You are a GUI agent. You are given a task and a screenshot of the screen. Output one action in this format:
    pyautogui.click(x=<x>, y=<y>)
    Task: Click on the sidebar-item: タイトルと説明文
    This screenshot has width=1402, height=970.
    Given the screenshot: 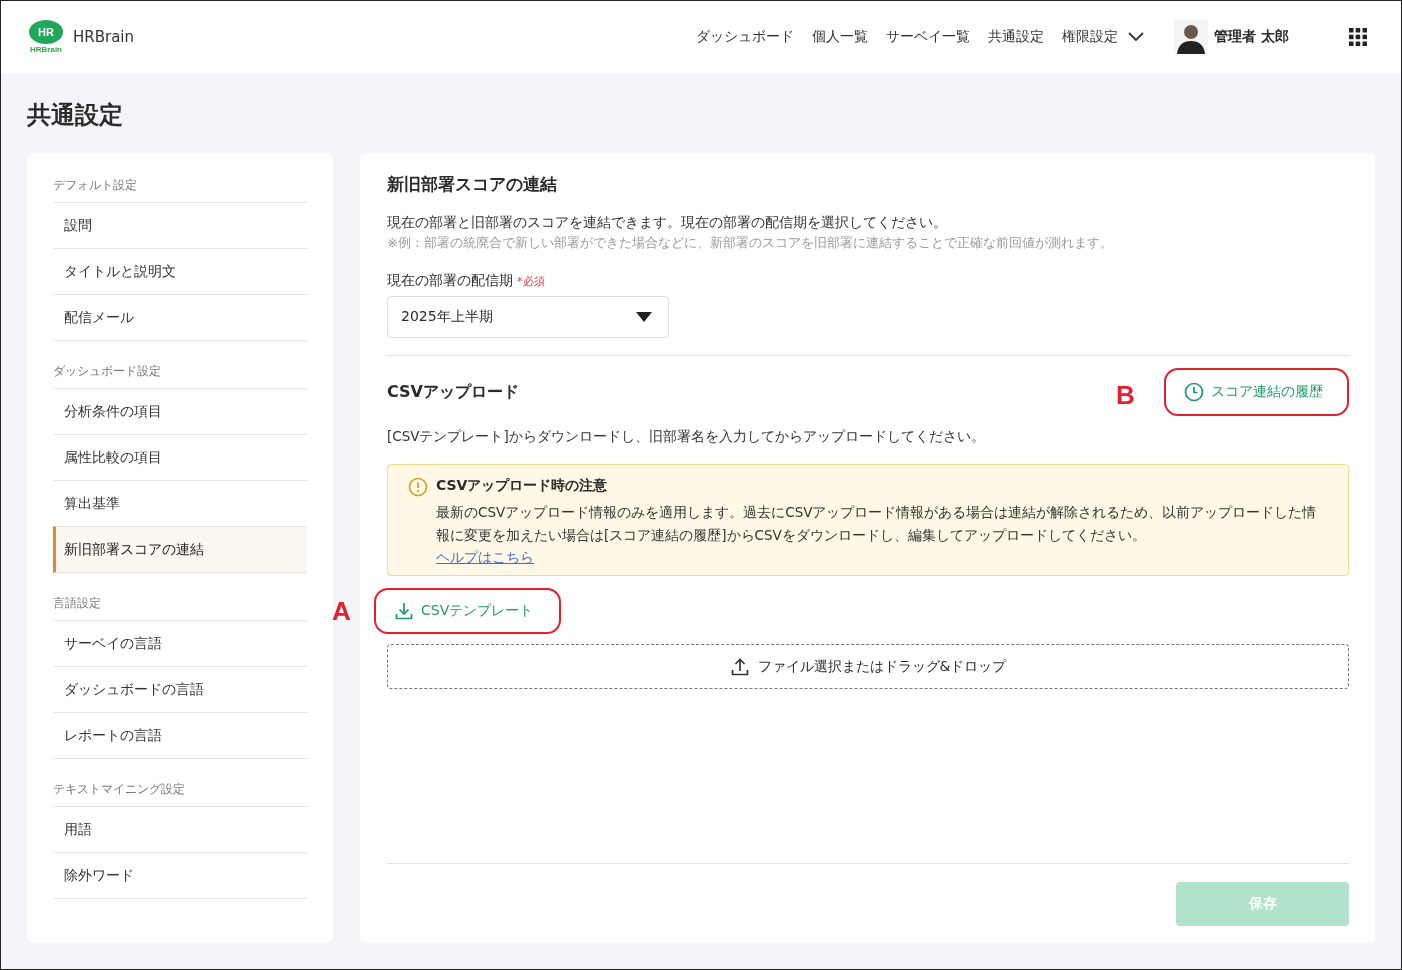 What is the action you would take?
    pyautogui.click(x=180, y=271)
    